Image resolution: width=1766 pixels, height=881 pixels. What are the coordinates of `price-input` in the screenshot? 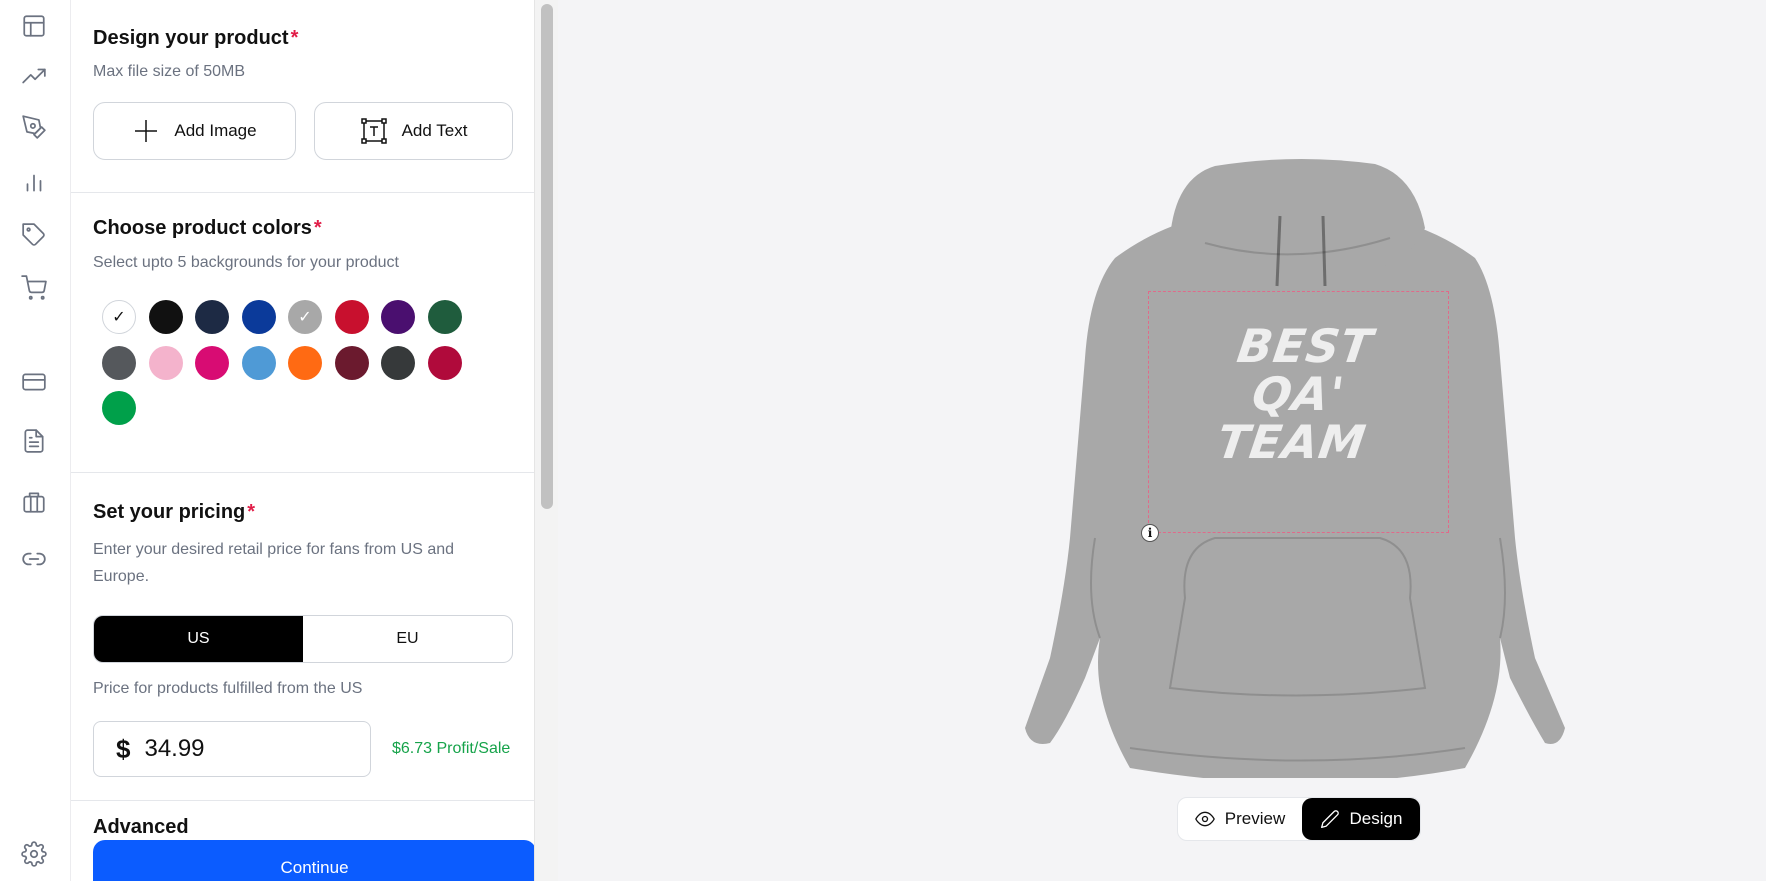 It's located at (234, 749).